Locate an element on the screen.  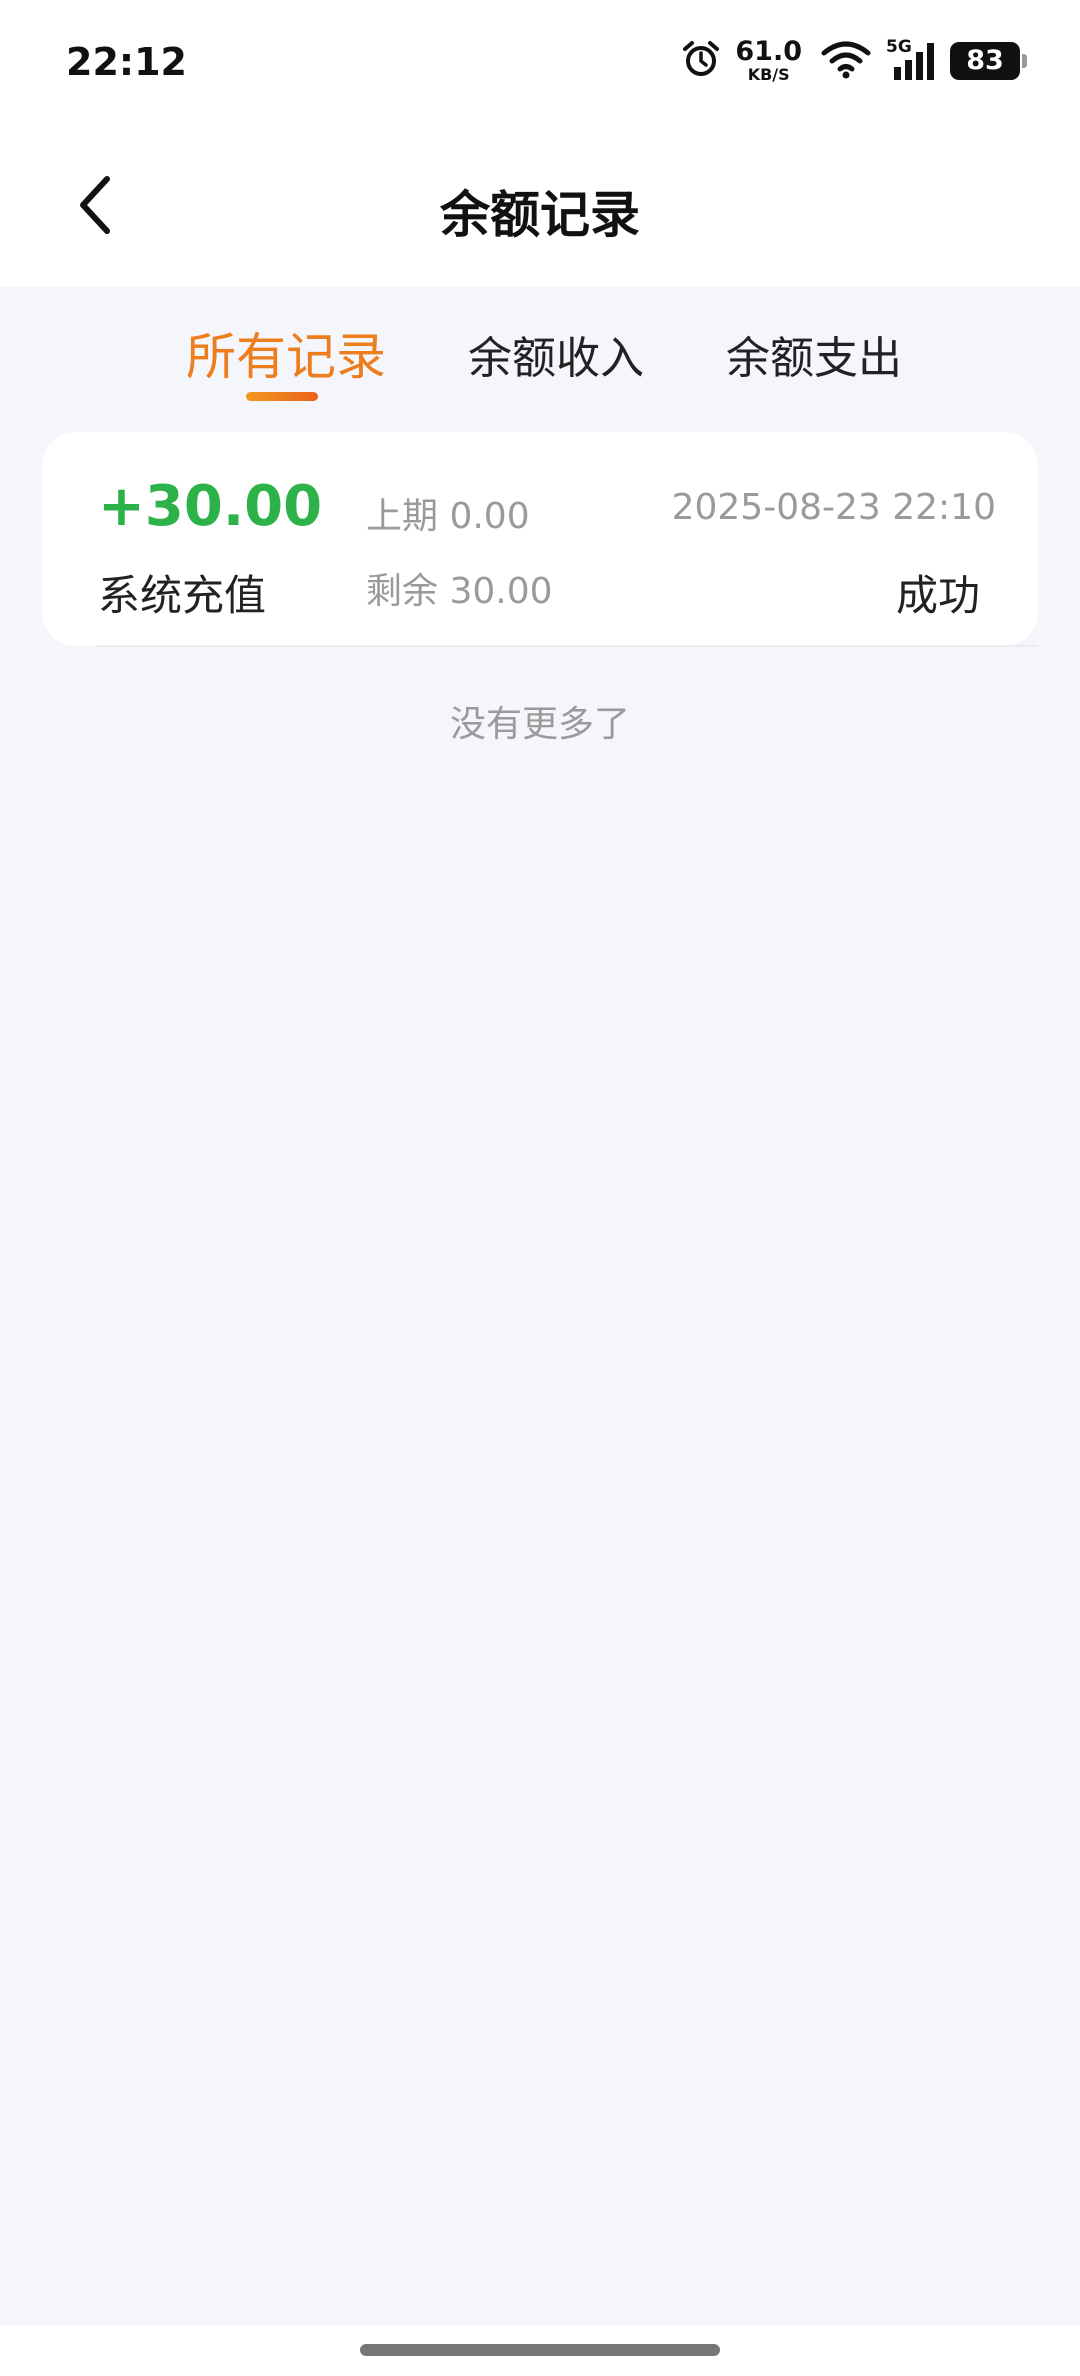
tab-balance-expense: 余额支出 is located at coordinates (814, 354).